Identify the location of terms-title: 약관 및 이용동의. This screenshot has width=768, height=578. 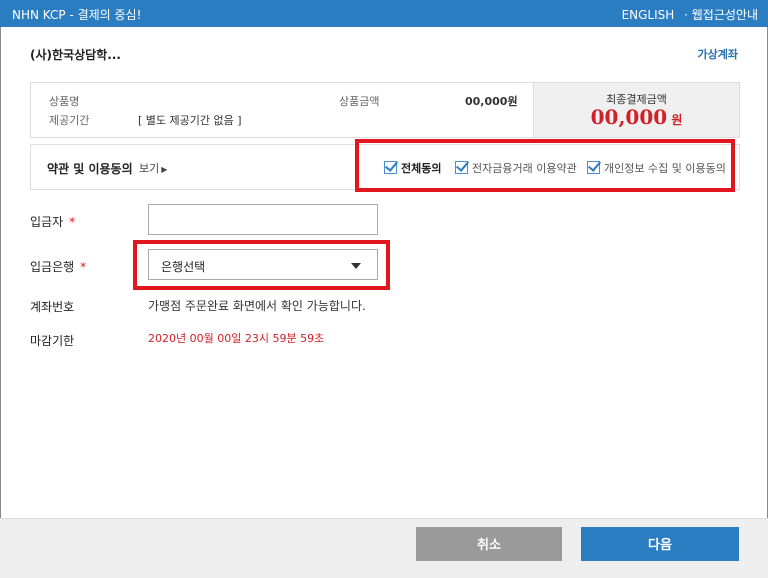
(90, 169).